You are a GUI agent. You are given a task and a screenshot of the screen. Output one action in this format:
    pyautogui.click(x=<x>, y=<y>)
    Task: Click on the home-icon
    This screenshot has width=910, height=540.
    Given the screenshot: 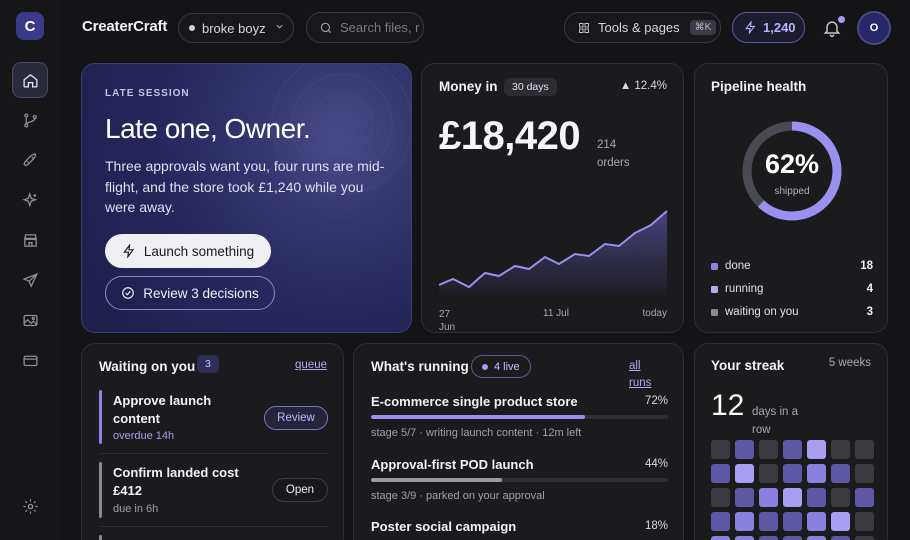 What is the action you would take?
    pyautogui.click(x=30, y=80)
    